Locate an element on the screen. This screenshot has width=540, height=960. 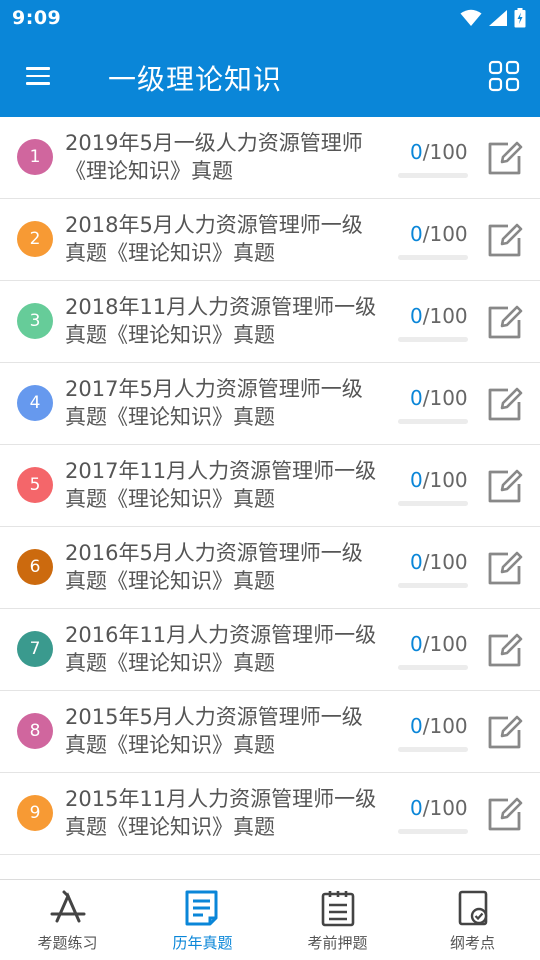
list-item: 5 2017年11月人力资源管理师一级真题《理论知识》真题 0/100 is located at coordinates (270, 486).